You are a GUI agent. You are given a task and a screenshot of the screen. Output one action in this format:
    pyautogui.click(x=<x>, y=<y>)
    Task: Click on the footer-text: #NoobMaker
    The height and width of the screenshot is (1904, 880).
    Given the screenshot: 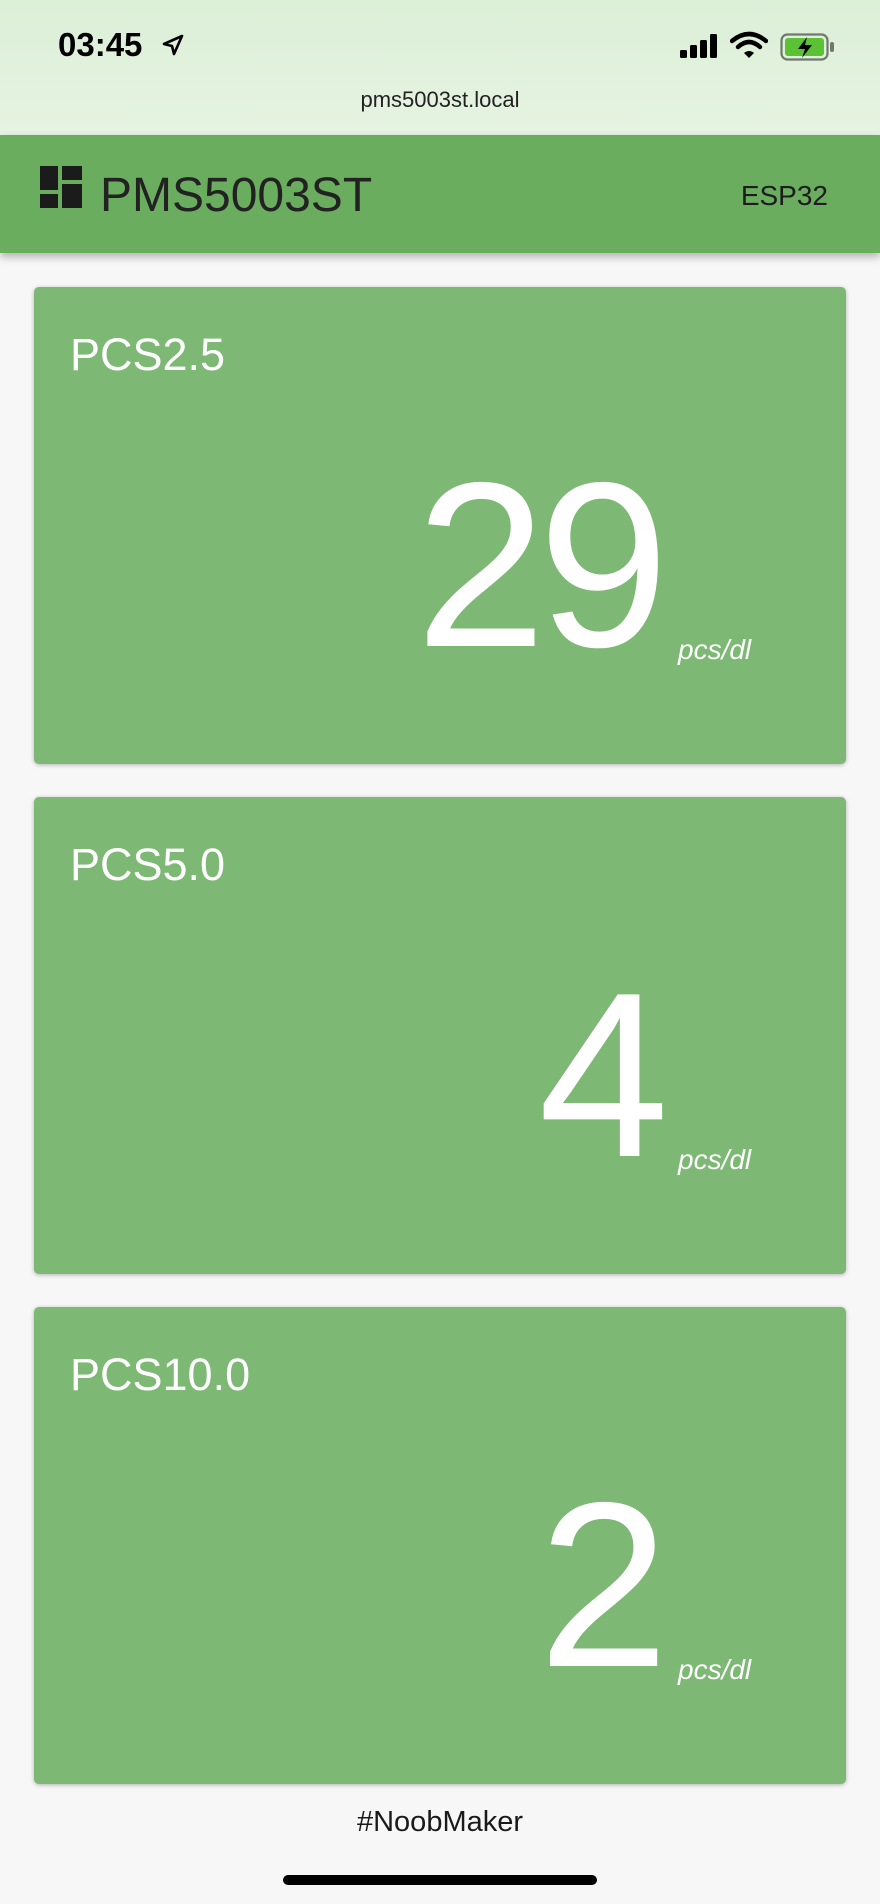 What is the action you would take?
    pyautogui.click(x=440, y=1822)
    